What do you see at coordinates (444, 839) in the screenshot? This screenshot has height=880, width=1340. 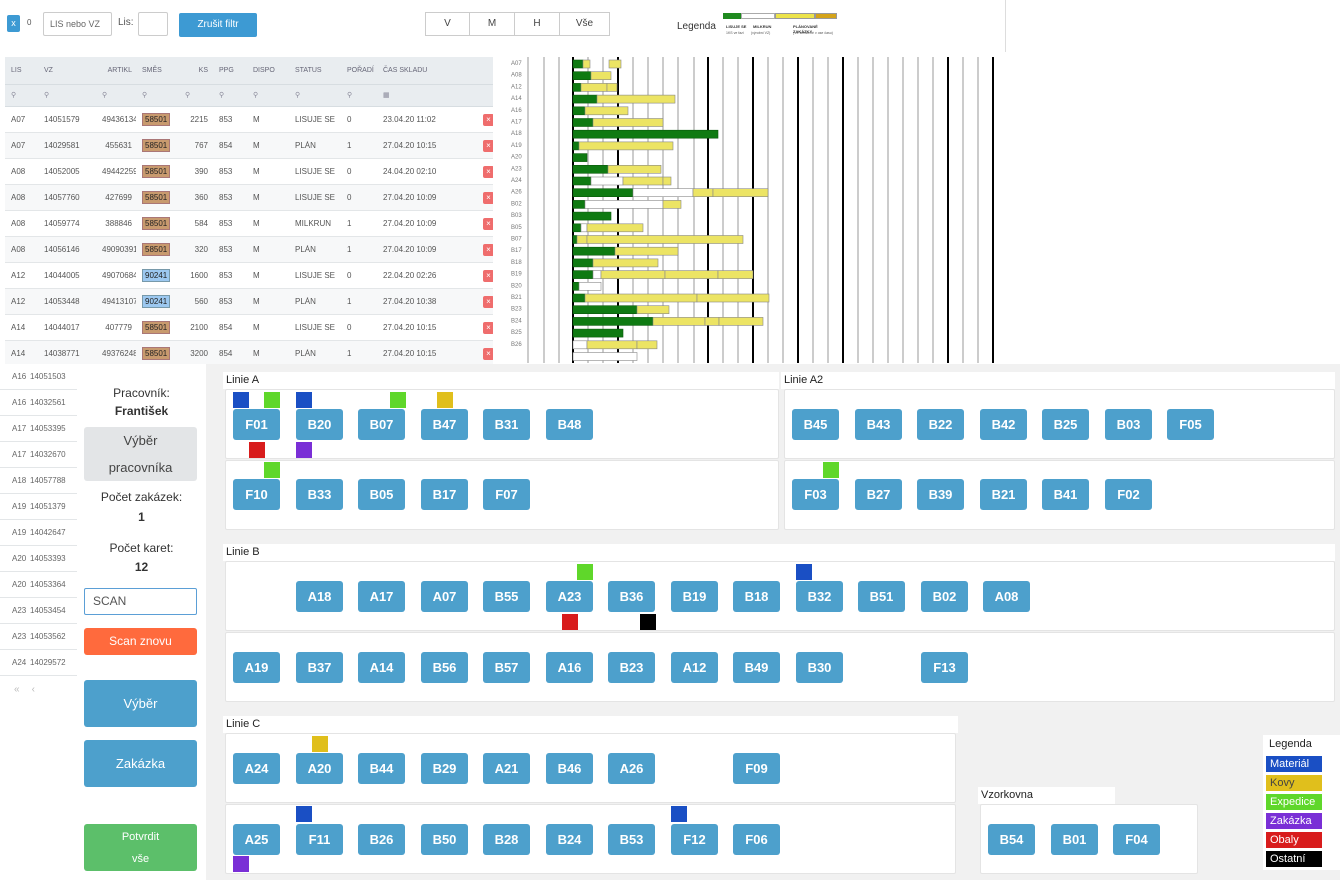 I see `machine-b50: B50` at bounding box center [444, 839].